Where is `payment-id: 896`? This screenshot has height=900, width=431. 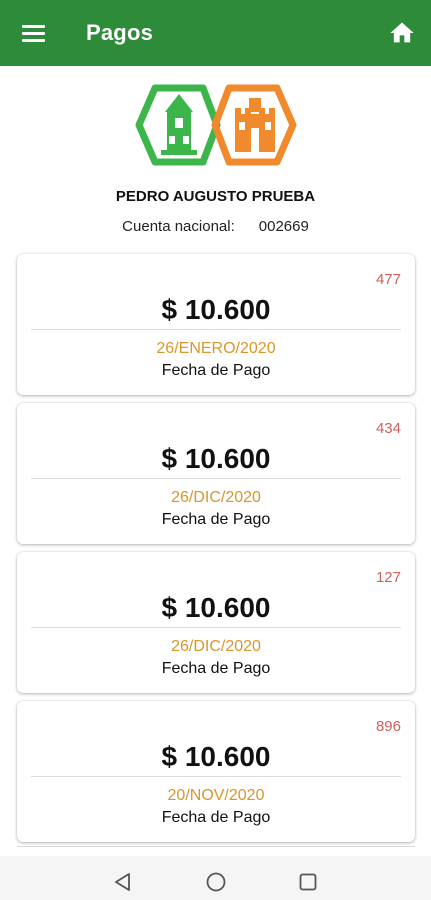
payment-id: 896 is located at coordinates (388, 726).